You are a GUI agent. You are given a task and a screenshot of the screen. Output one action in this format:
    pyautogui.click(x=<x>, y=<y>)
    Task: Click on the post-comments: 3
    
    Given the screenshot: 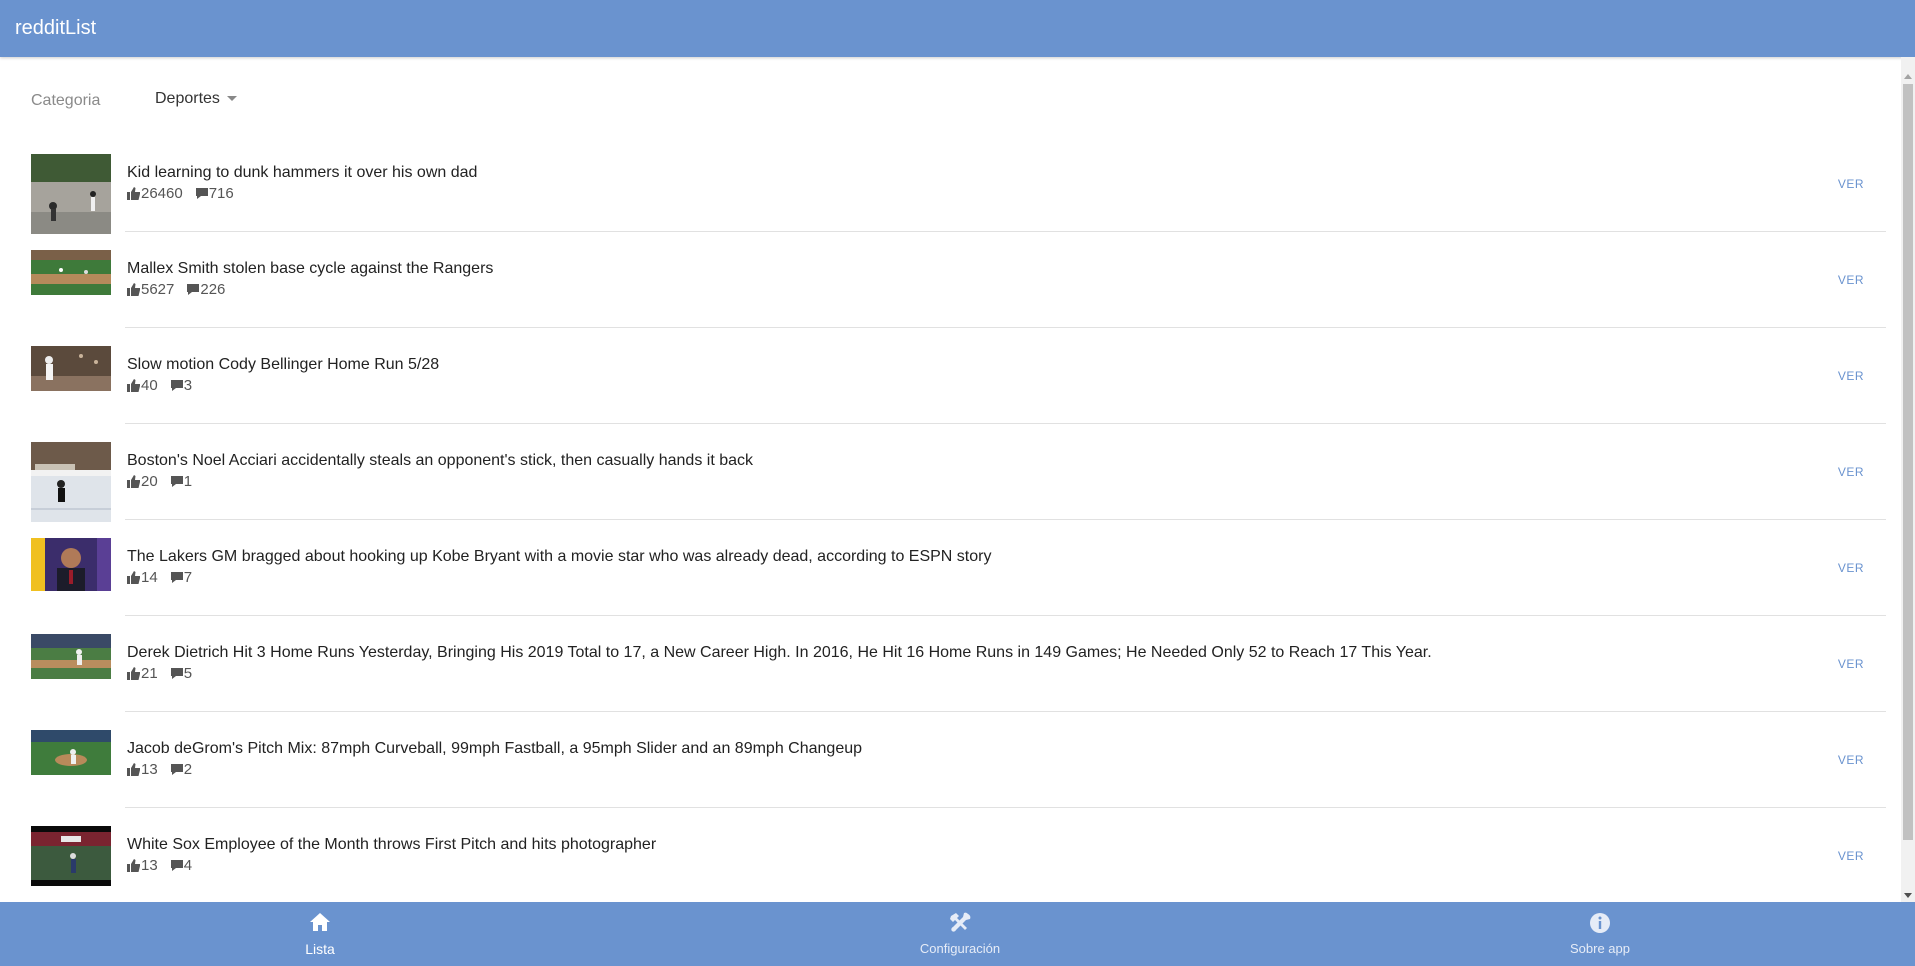 What is the action you would take?
    pyautogui.click(x=181, y=385)
    